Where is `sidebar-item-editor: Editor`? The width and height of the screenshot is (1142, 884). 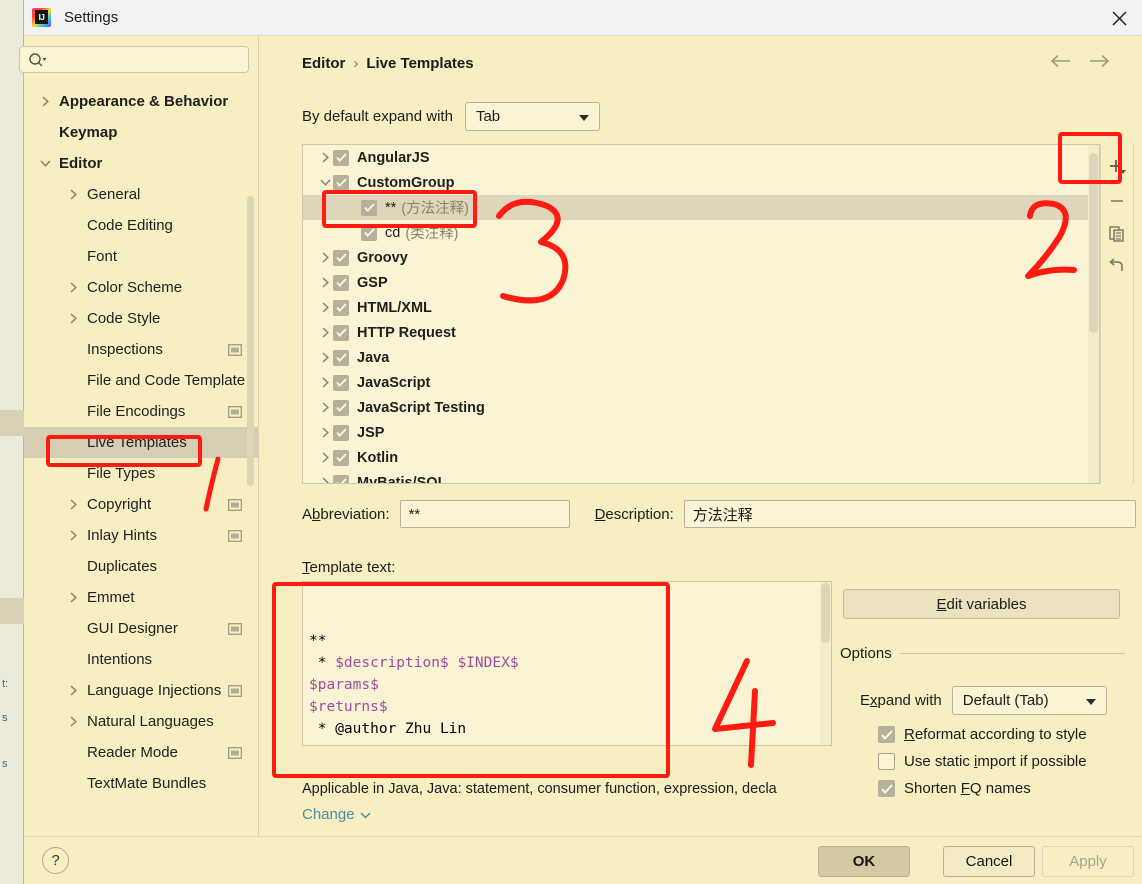 sidebar-item-editor: Editor is located at coordinates (141, 163).